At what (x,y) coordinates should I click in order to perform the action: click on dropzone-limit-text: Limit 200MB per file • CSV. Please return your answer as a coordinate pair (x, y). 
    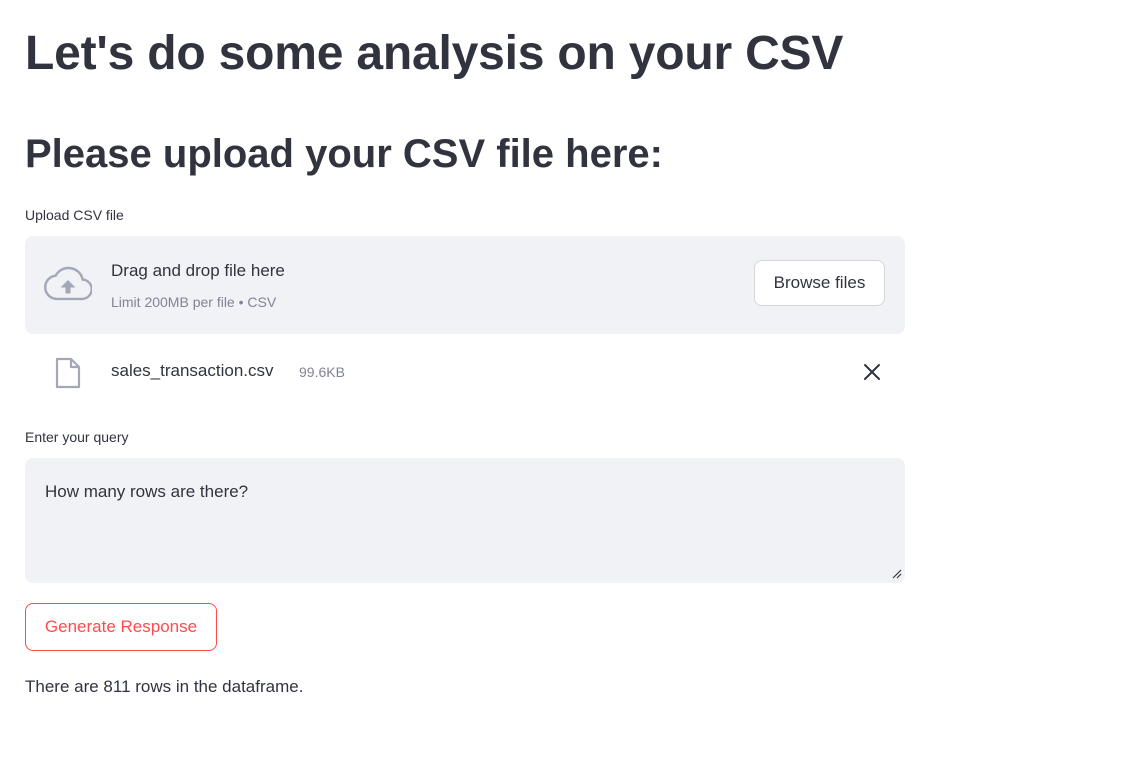
    Looking at the image, I should click on (194, 302).